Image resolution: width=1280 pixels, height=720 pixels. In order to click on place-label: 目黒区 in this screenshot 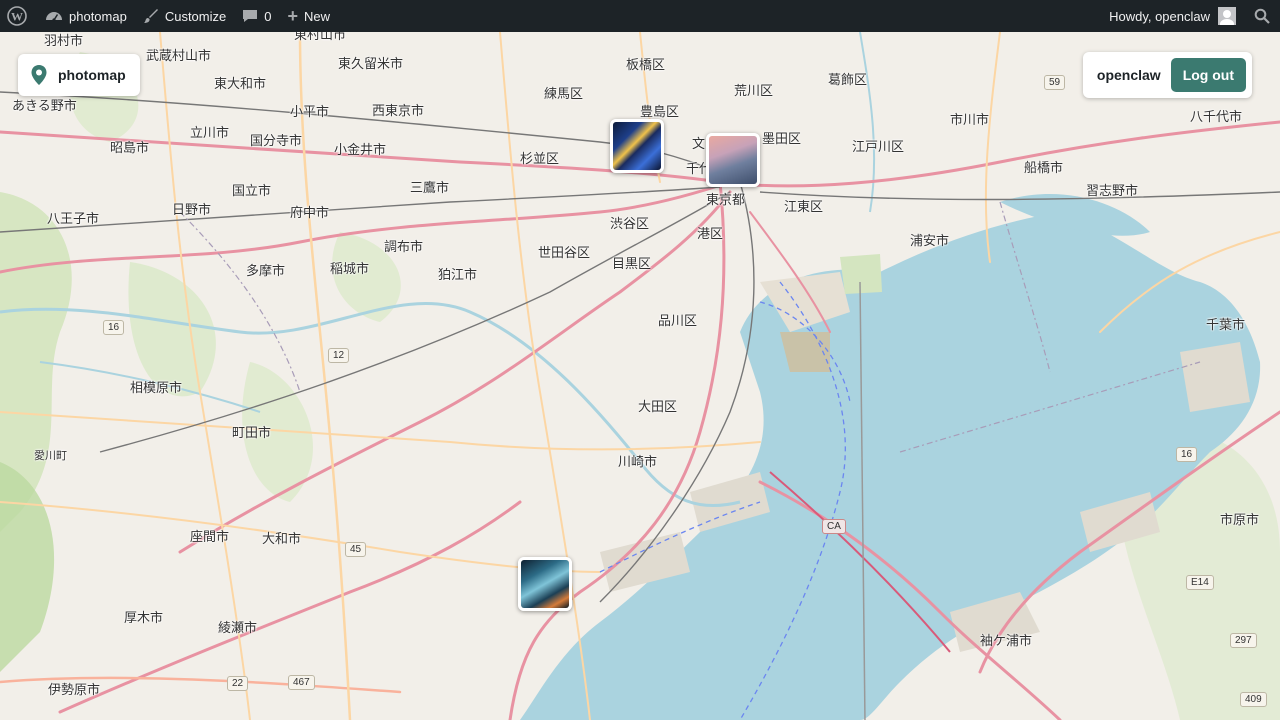, I will do `click(632, 263)`.